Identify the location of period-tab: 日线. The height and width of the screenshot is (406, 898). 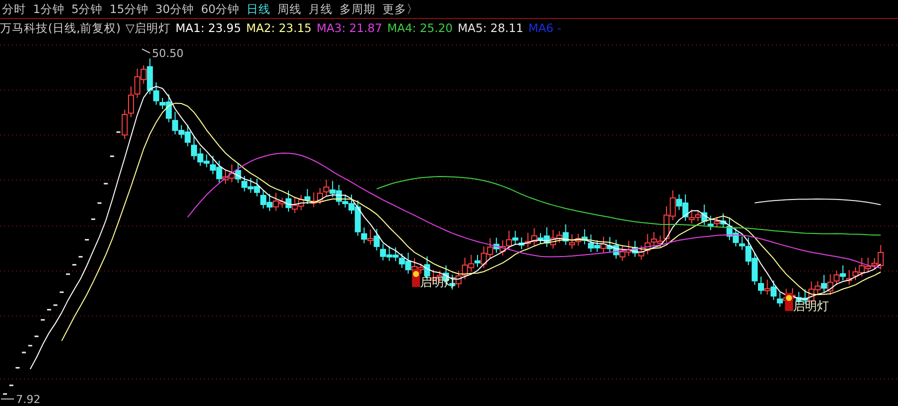
(261, 9).